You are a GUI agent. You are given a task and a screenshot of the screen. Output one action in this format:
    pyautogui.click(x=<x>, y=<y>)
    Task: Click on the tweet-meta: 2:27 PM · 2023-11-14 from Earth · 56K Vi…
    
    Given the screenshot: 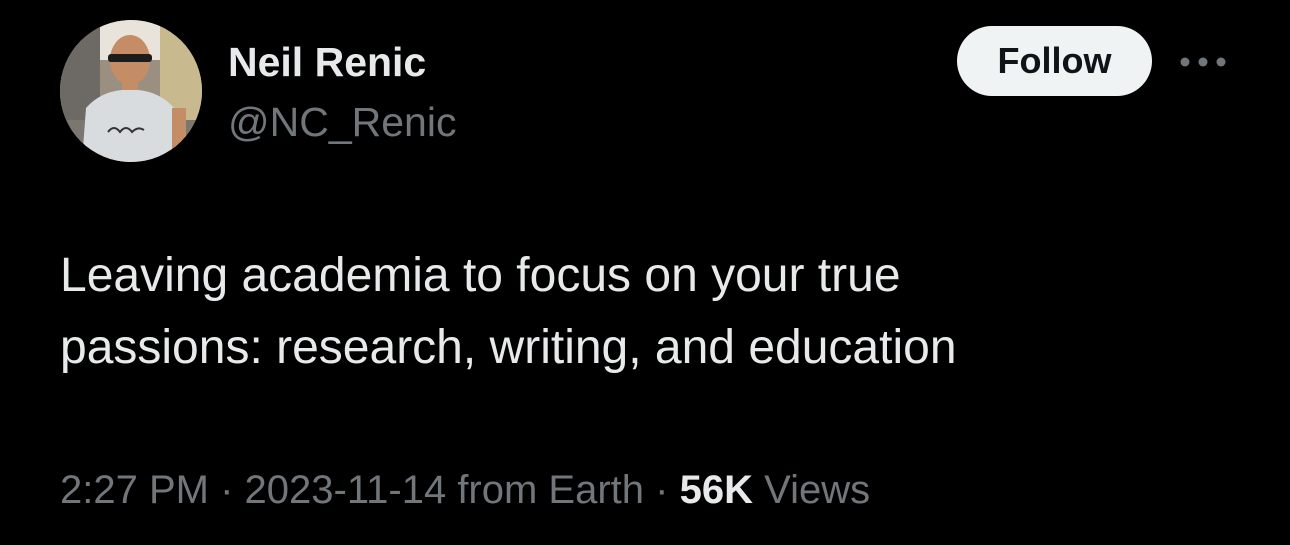 What is the action you would take?
    pyautogui.click(x=465, y=490)
    